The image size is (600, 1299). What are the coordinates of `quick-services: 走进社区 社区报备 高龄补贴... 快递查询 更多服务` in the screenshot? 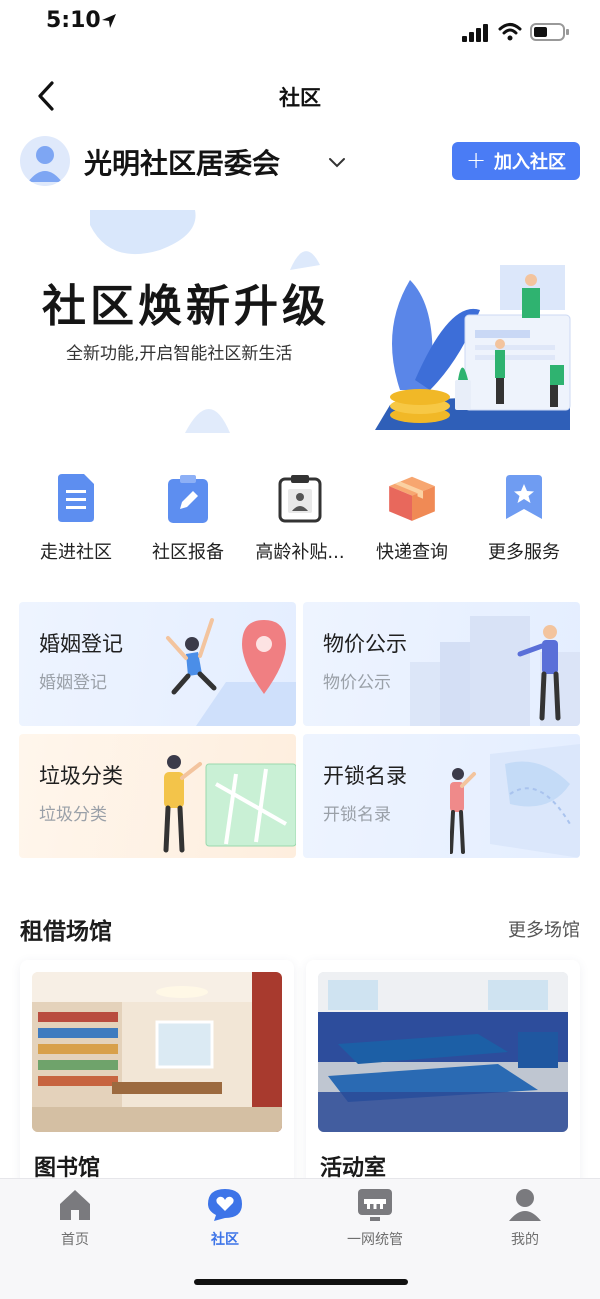 It's located at (300, 522).